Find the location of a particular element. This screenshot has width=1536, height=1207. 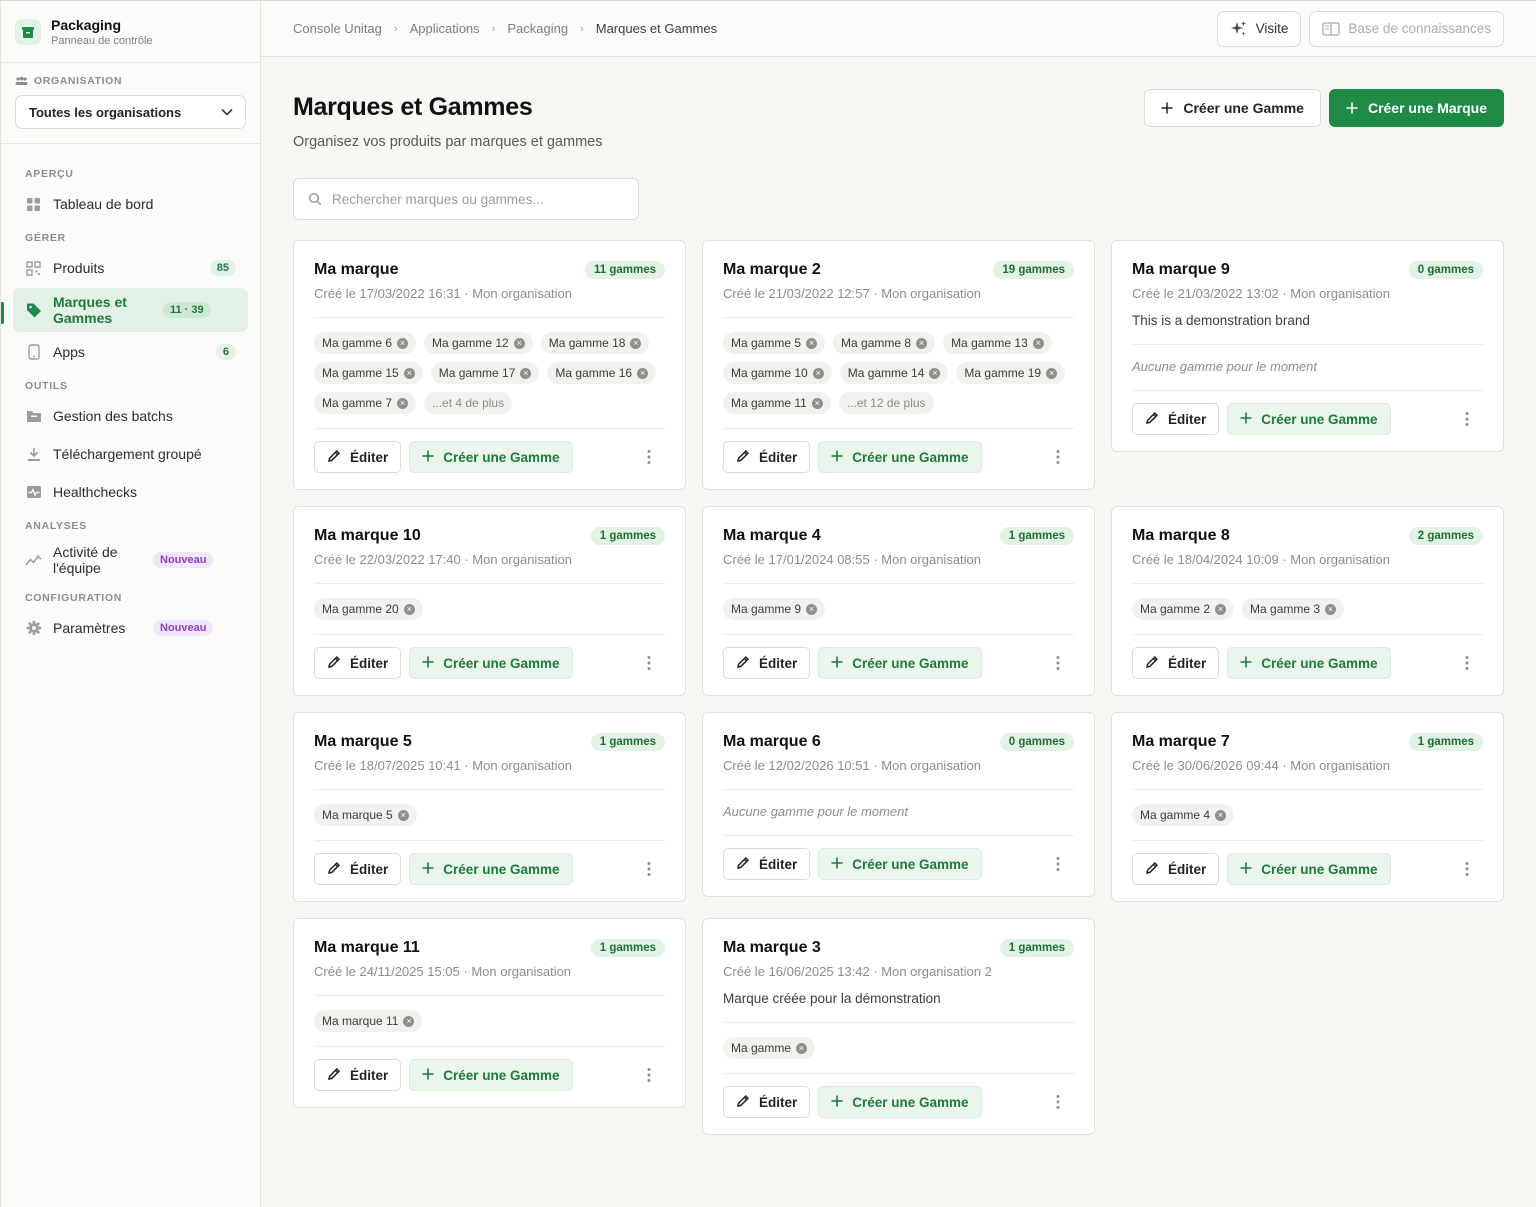

brand-name: Ma marque 9 is located at coordinates (1181, 270).